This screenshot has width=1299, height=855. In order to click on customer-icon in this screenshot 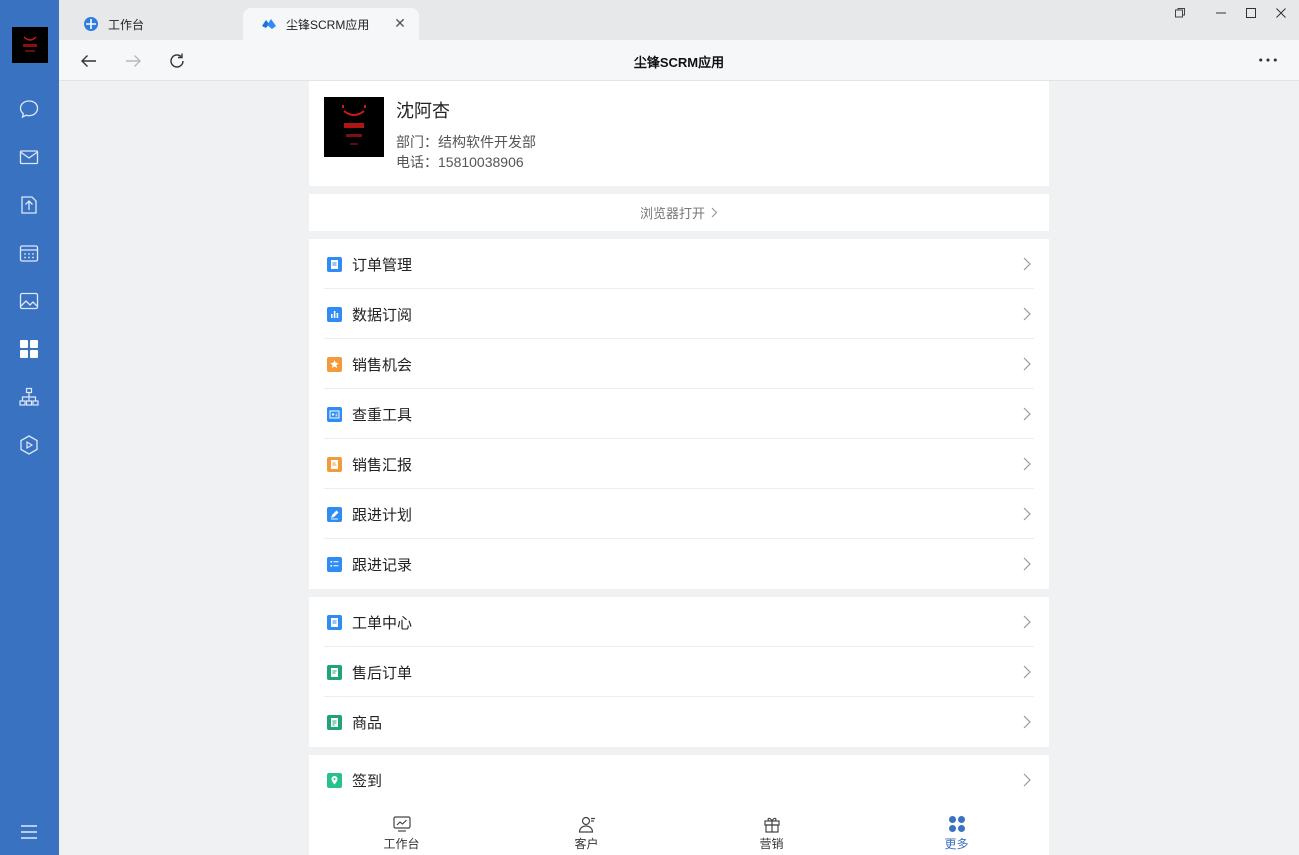, I will do `click(587, 824)`.